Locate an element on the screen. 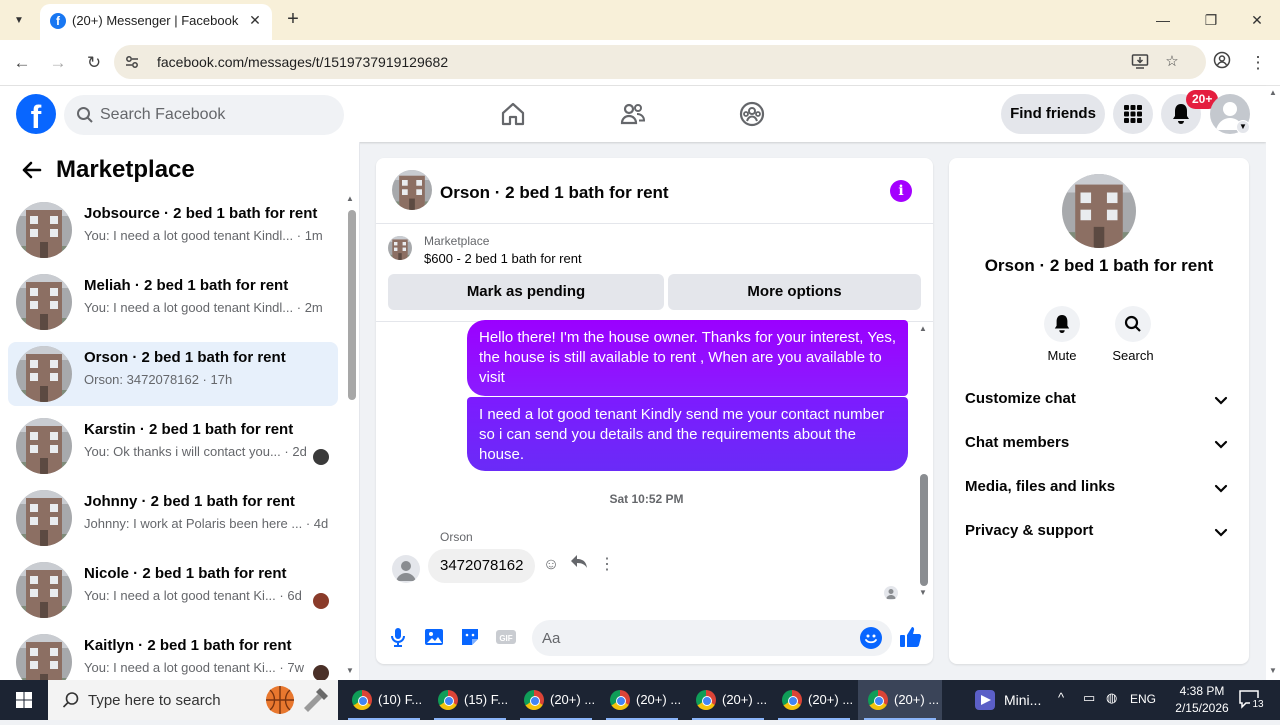  minimize-icon: — is located at coordinates (1163, 20).